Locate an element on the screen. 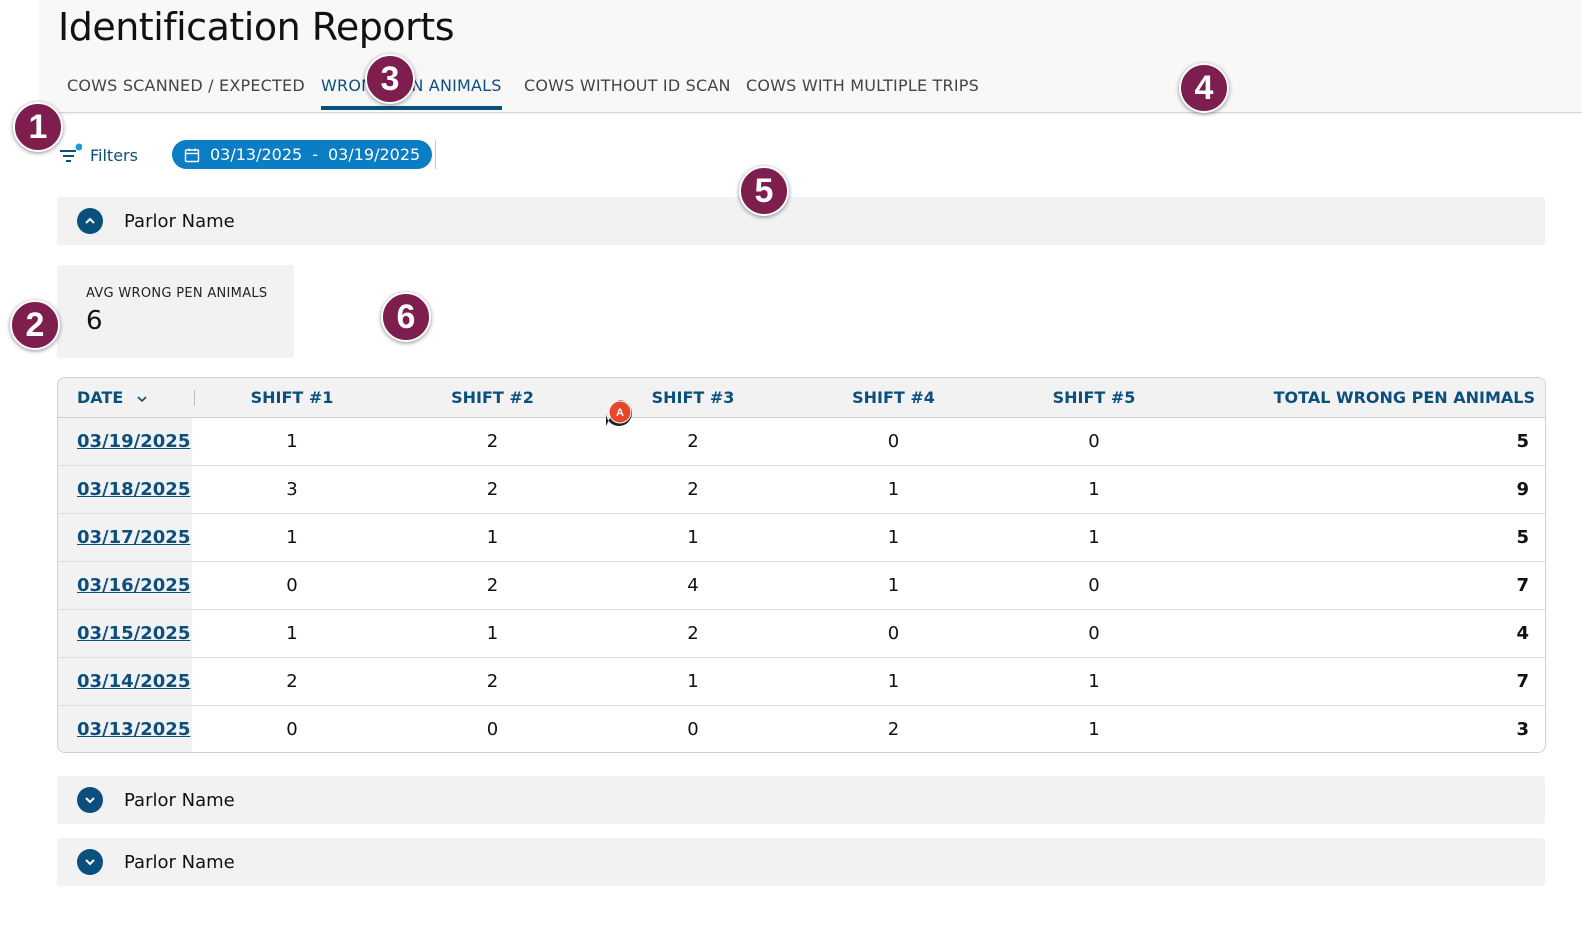  table-row: 03/14/2025 2 2 1 1 1 7 is located at coordinates (801, 681).